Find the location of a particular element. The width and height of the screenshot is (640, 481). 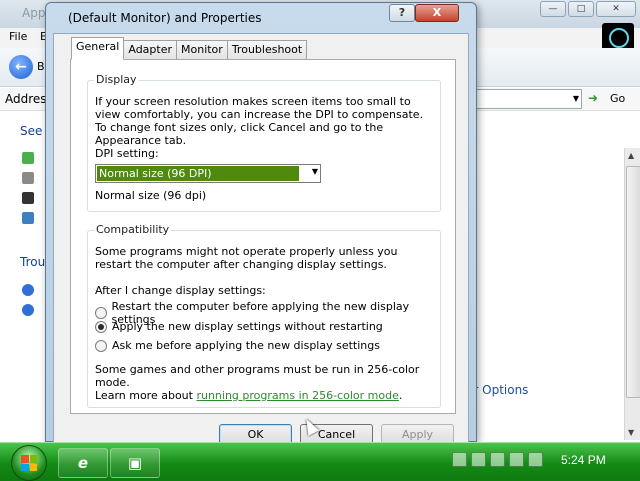

back-arrow-icon: ← is located at coordinates (21, 67).